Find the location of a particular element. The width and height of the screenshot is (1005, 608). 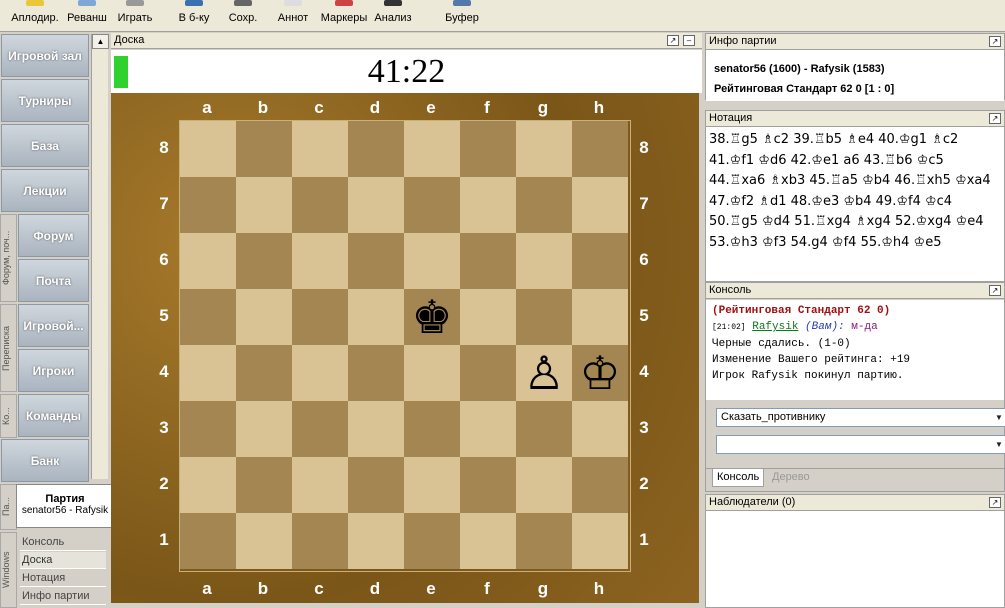

chat-user: Rafysik is located at coordinates (775, 327).